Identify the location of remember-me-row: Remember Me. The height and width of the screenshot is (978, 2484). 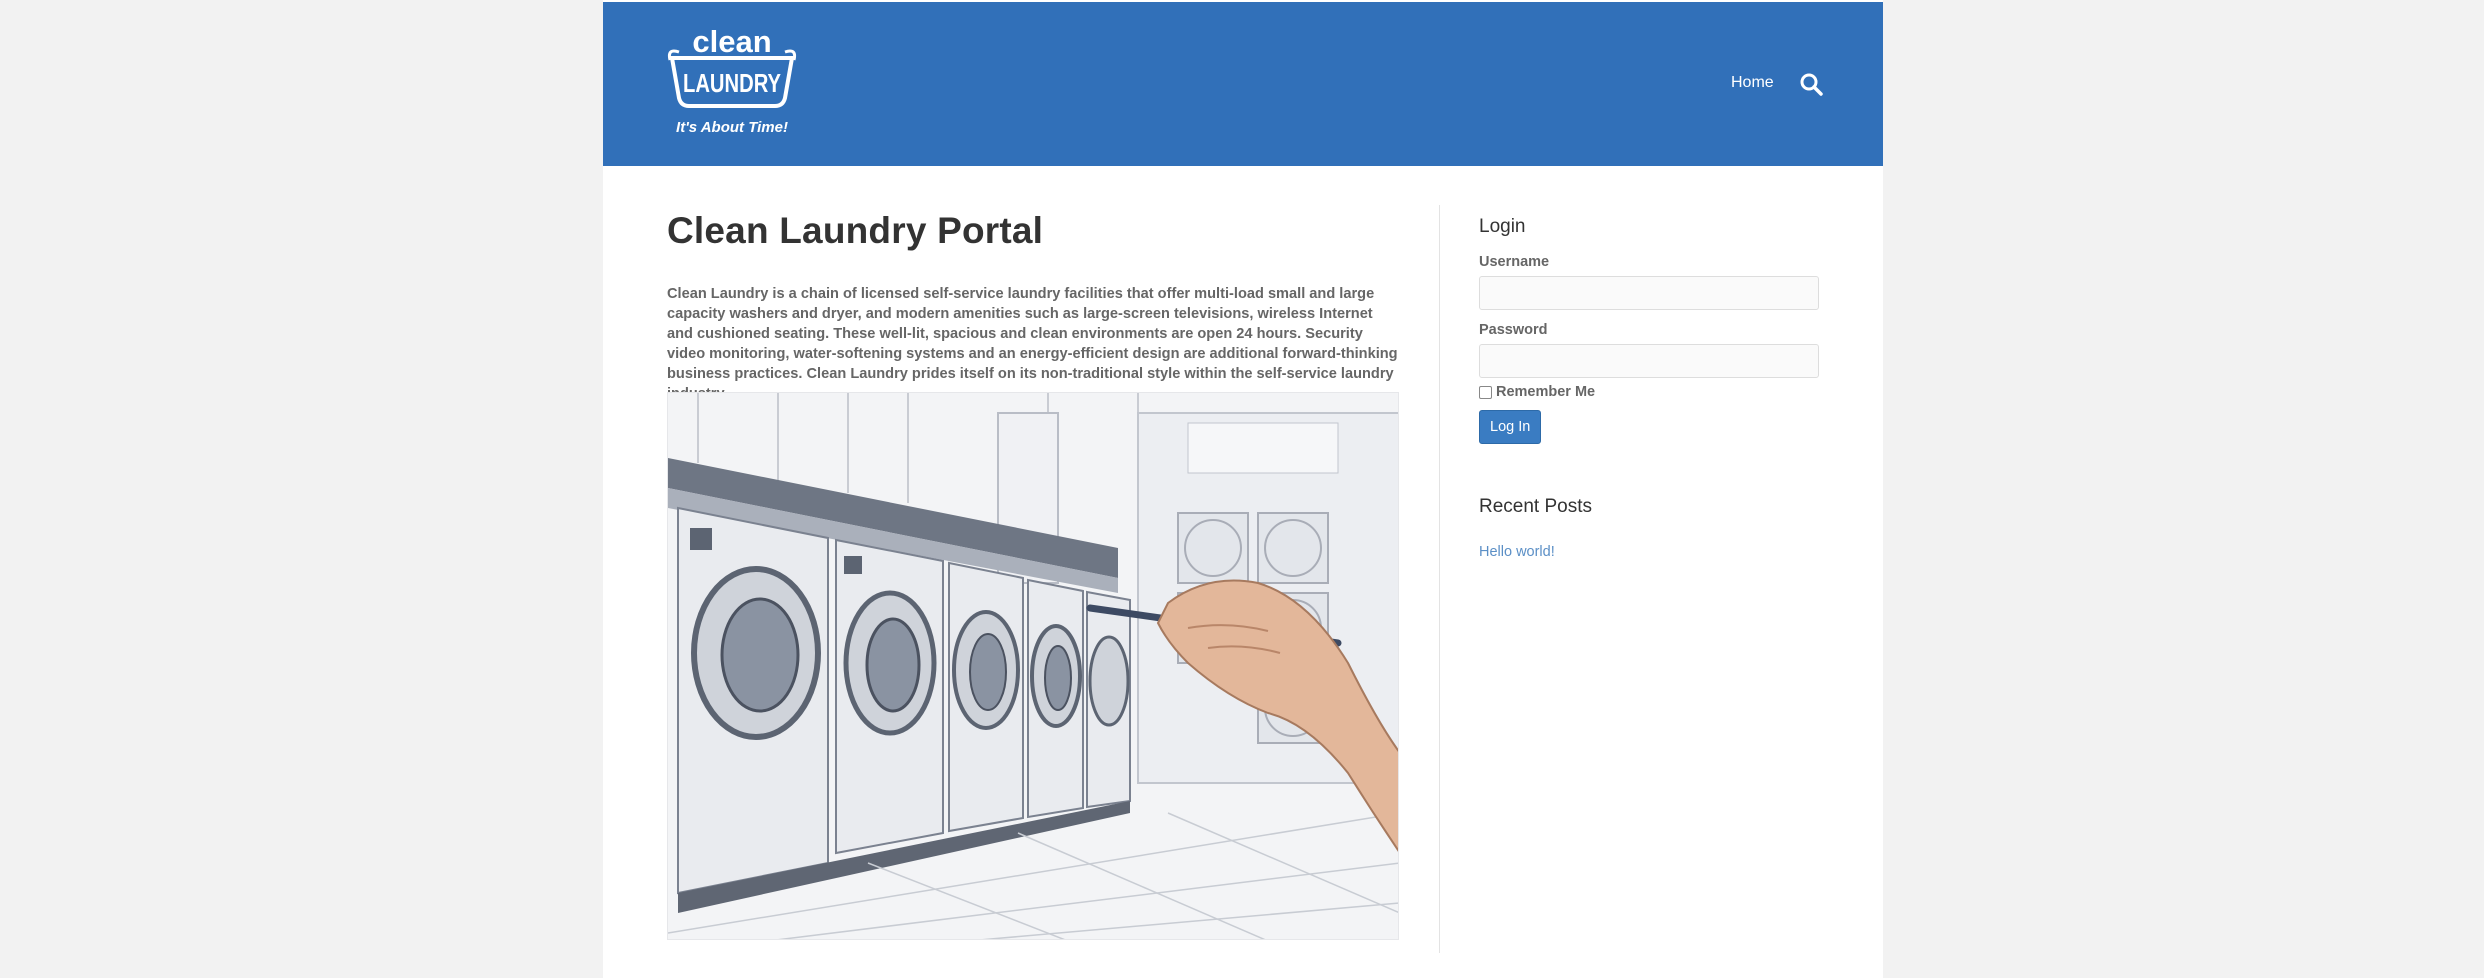
(1649, 392).